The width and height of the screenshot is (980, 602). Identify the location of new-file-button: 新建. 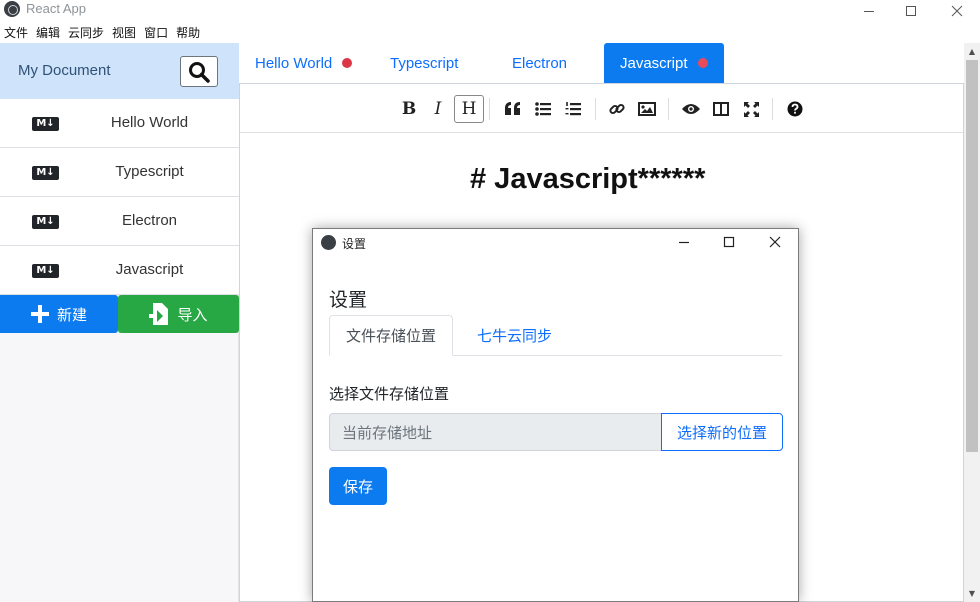
(59, 314).